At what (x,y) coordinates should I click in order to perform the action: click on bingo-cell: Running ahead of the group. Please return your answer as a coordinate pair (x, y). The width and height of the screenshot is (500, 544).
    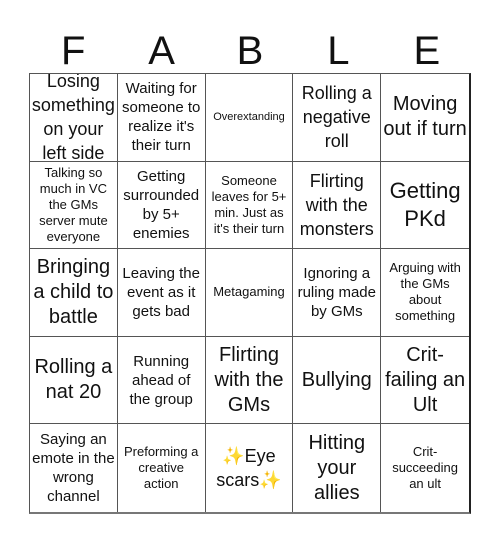
    Looking at the image, I should click on (161, 380).